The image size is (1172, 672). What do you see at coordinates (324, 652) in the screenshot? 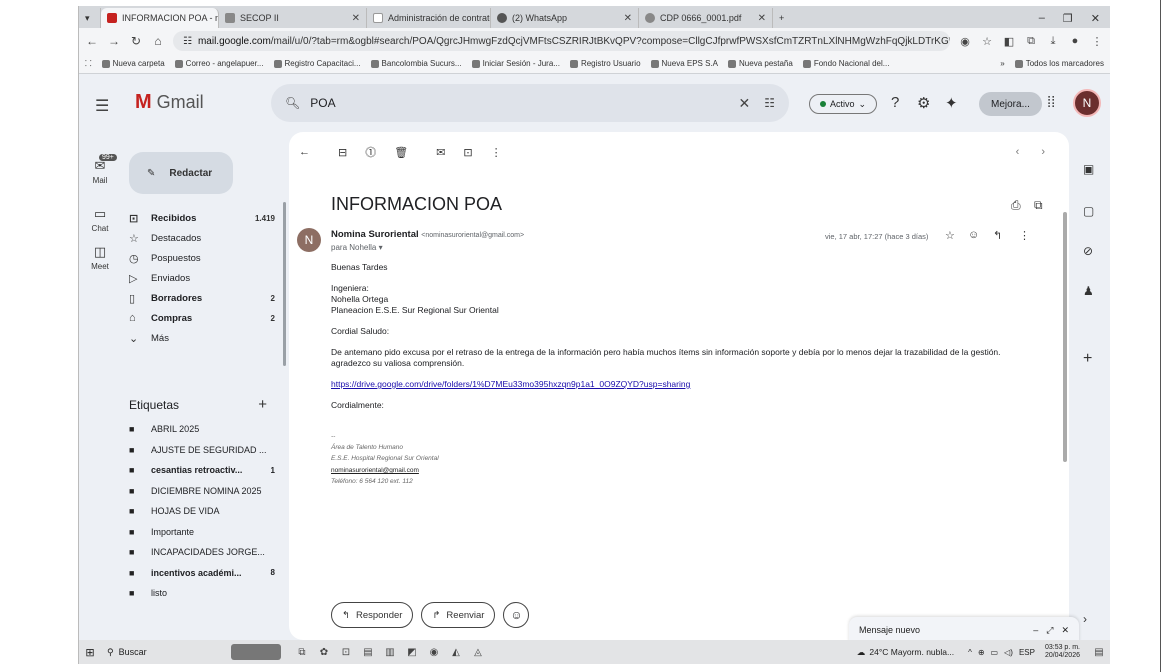
I see `app-icon: ✿` at bounding box center [324, 652].